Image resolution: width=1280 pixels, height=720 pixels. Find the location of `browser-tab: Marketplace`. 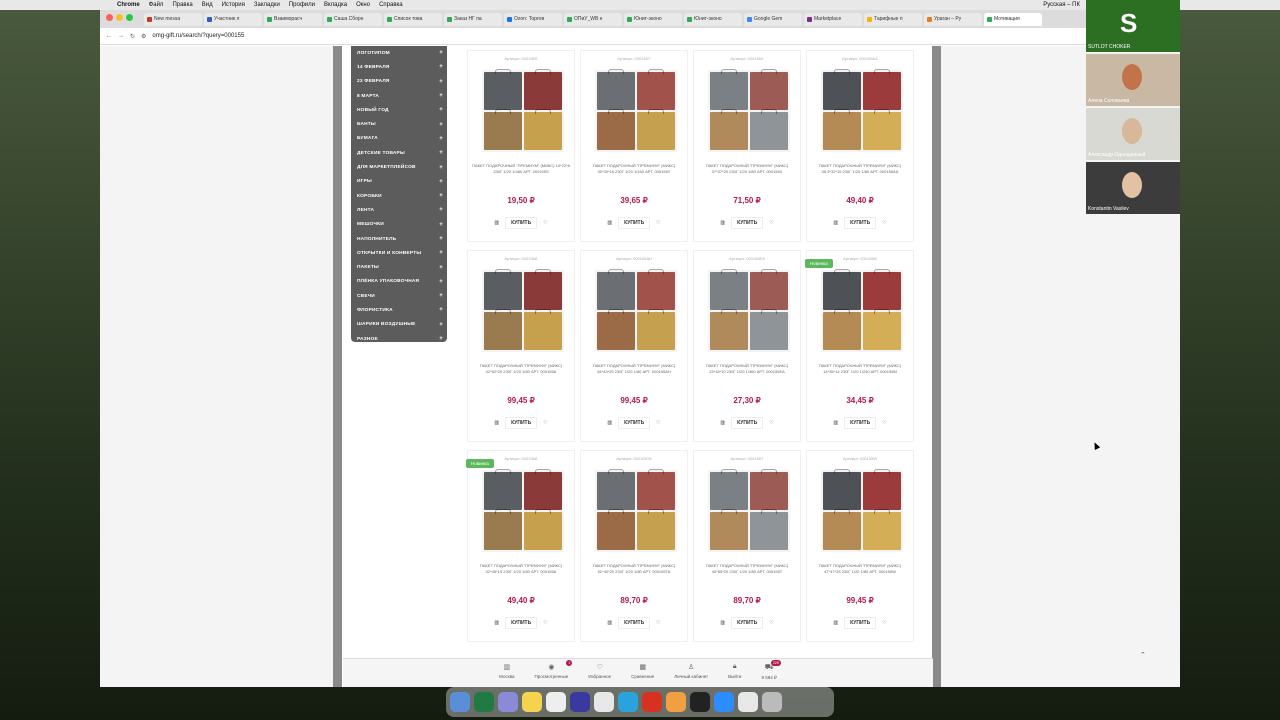

browser-tab: Marketplace is located at coordinates (833, 19).